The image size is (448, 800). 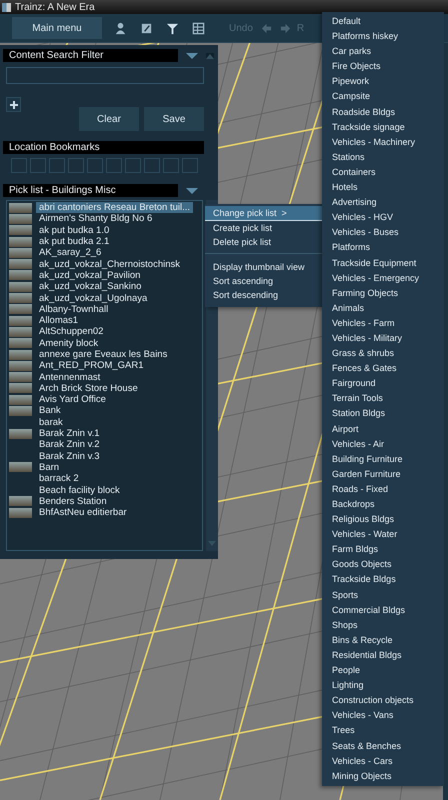 What do you see at coordinates (104, 332) in the screenshot?
I see `pick-list-item: AltSchuppen02` at bounding box center [104, 332].